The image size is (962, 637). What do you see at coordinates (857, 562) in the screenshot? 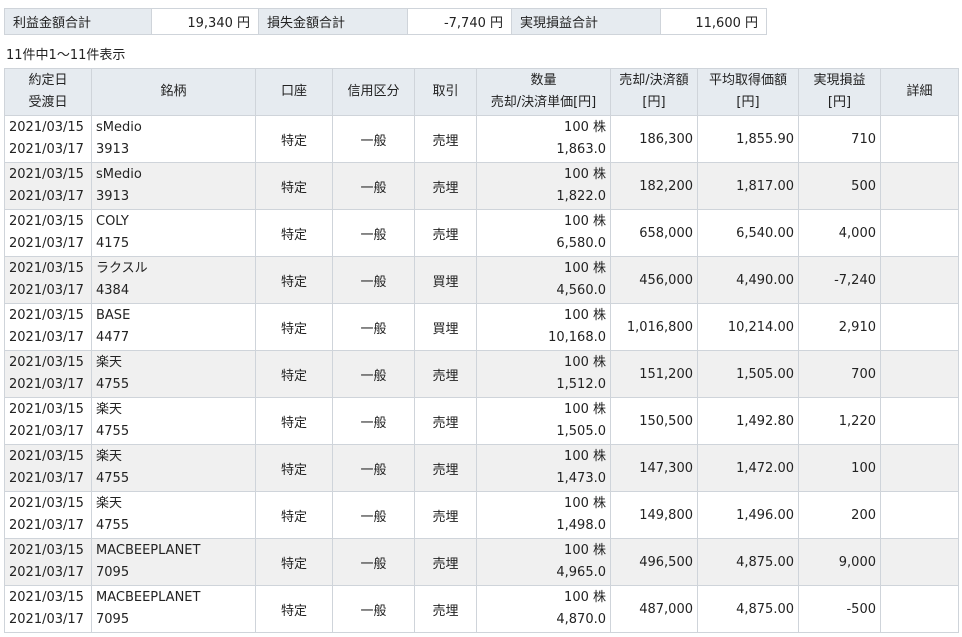
I see `realized-pl: 9,000` at bounding box center [857, 562].